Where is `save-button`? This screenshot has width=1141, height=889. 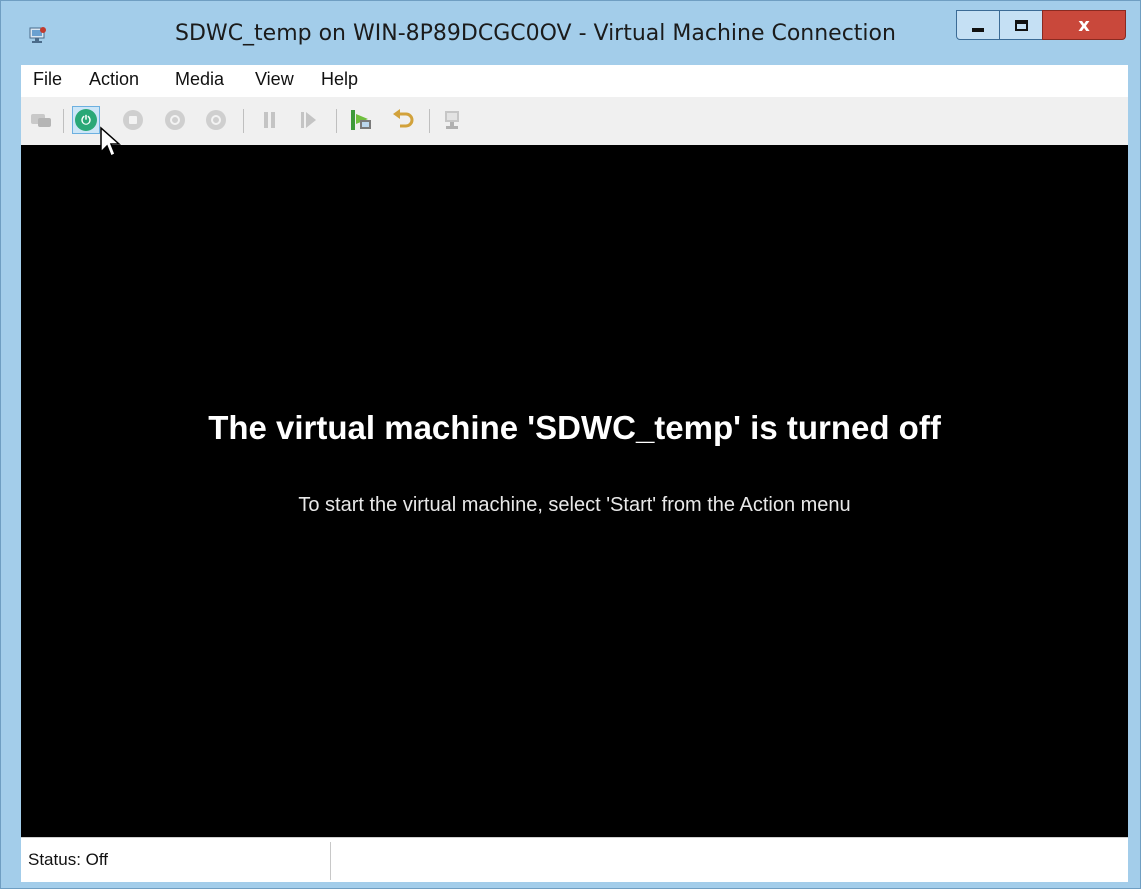
save-button is located at coordinates (216, 120).